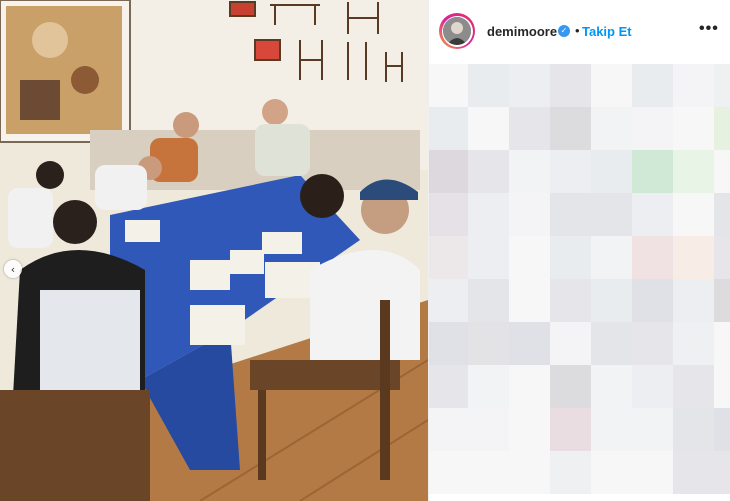 The image size is (730, 501). Describe the element at coordinates (564, 31) in the screenshot. I see `verified-badge-icon: ✓` at that location.